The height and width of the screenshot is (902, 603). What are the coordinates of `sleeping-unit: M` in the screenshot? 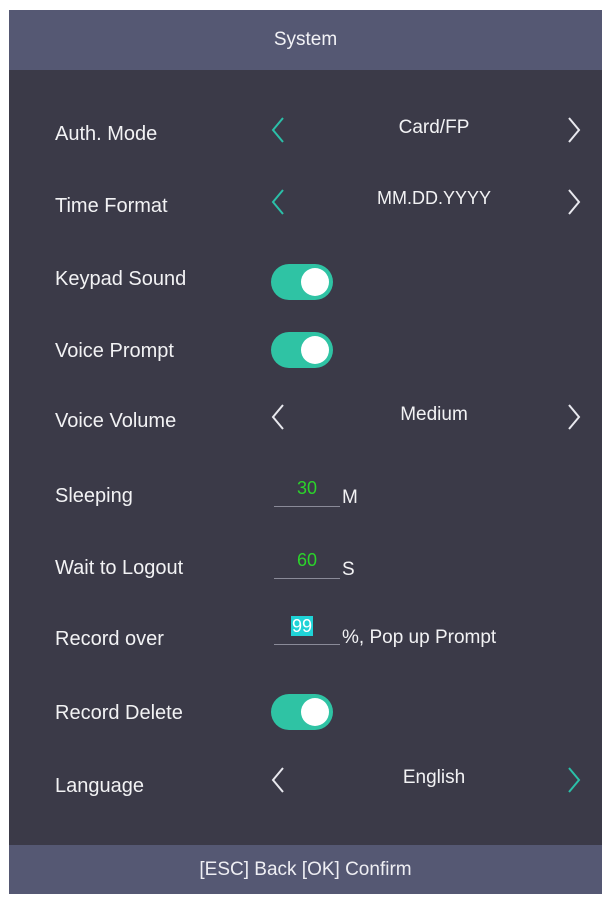 It's located at (350, 497).